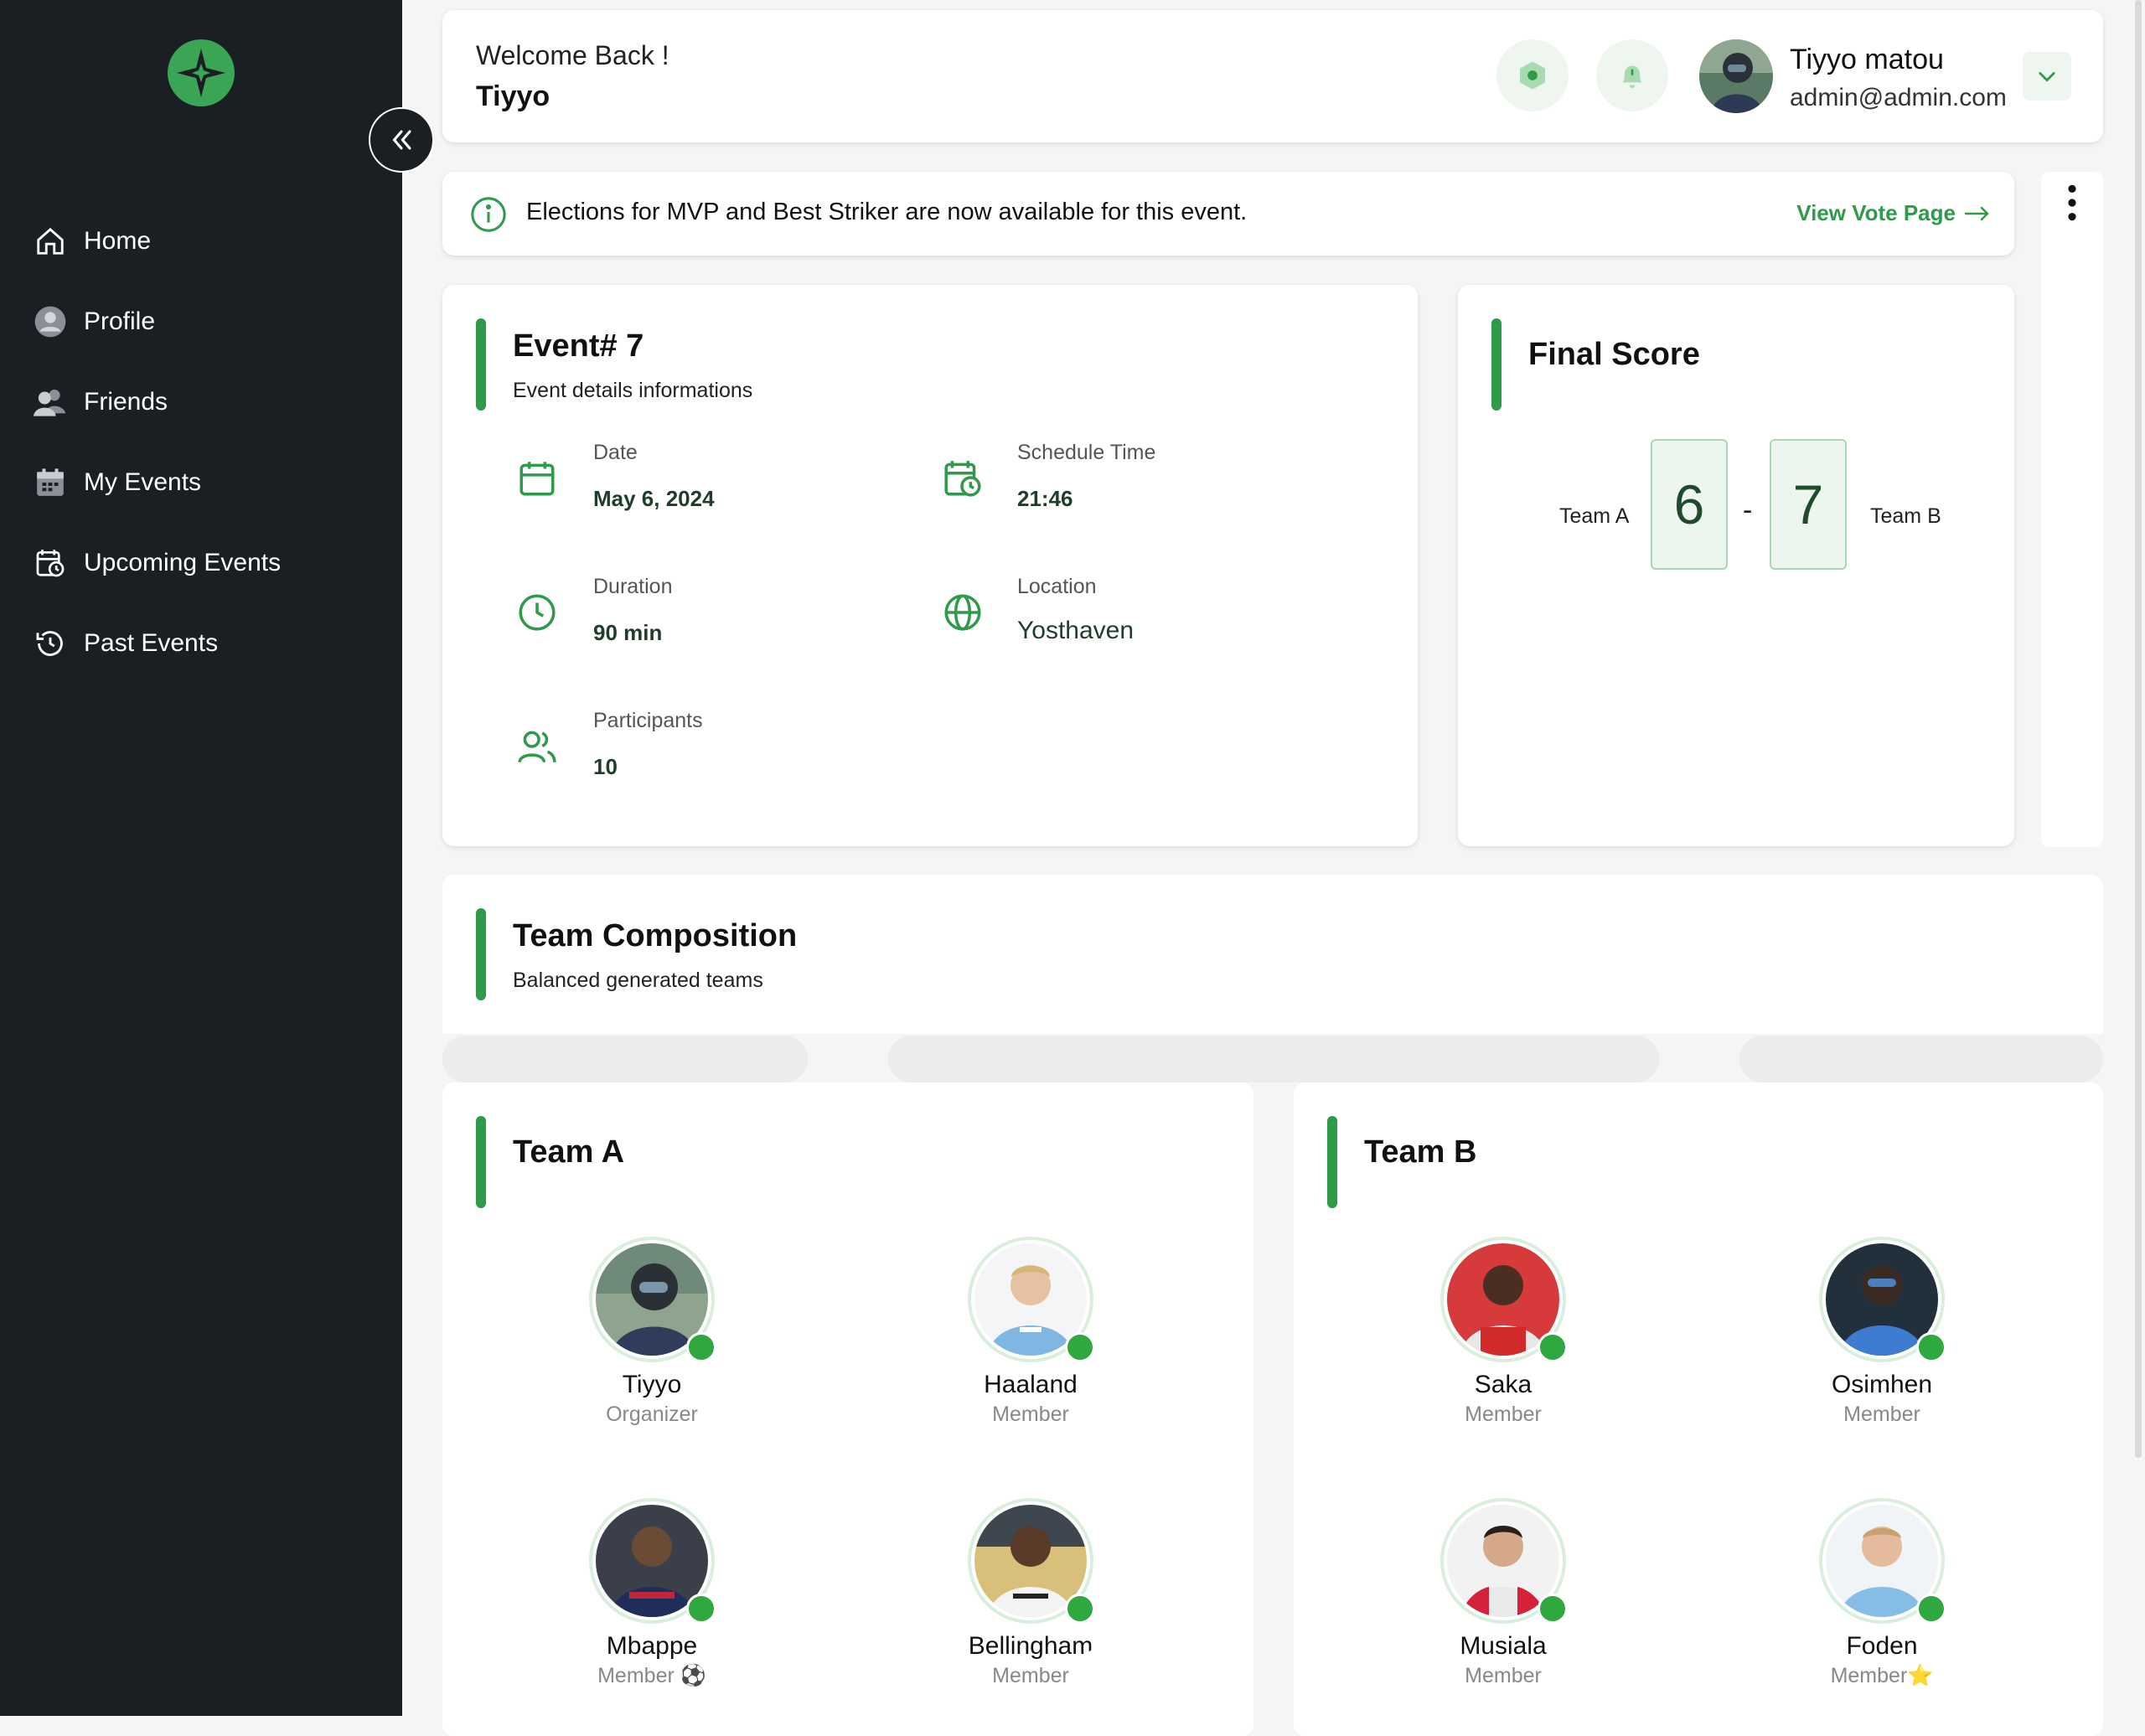 The image size is (2145, 1736). I want to click on globe-icon, so click(962, 612).